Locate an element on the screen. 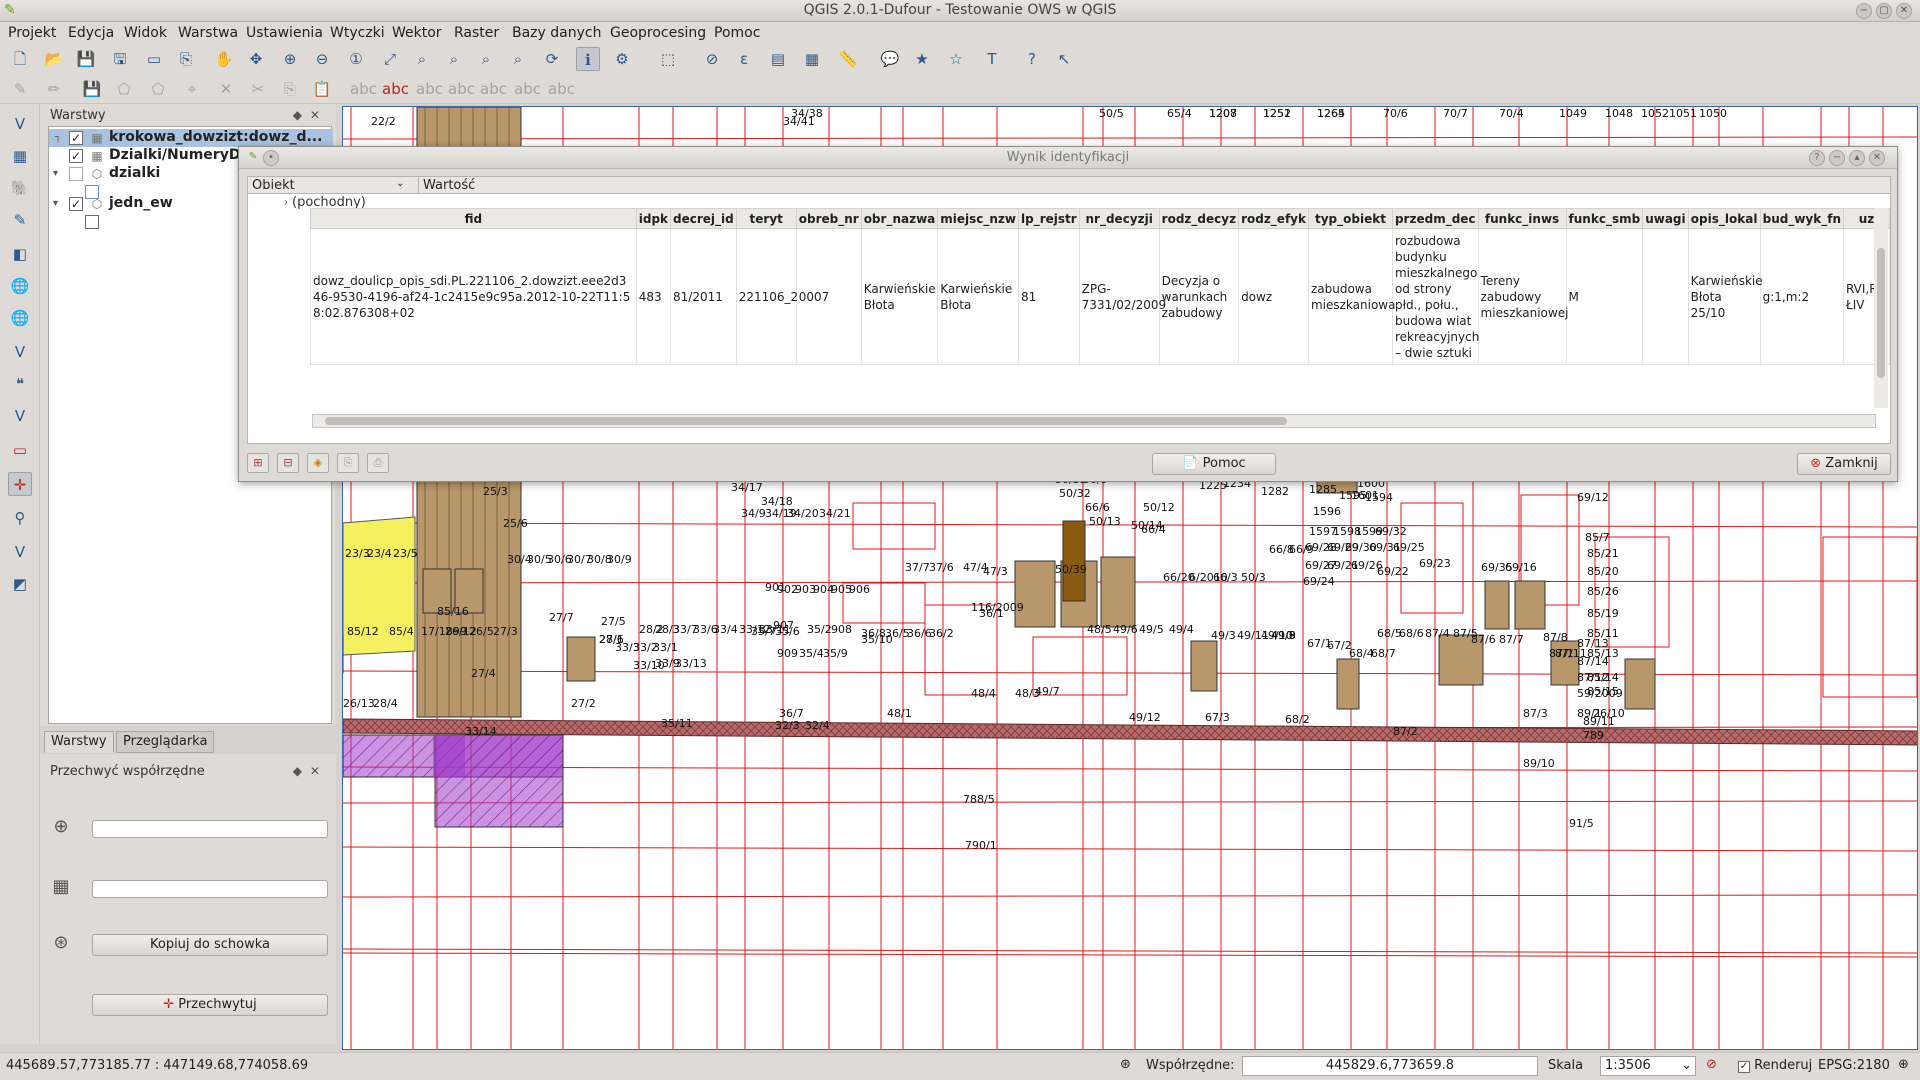 The width and height of the screenshot is (1920, 1080). move-feature-icon: ⬠ is located at coordinates (158, 89).